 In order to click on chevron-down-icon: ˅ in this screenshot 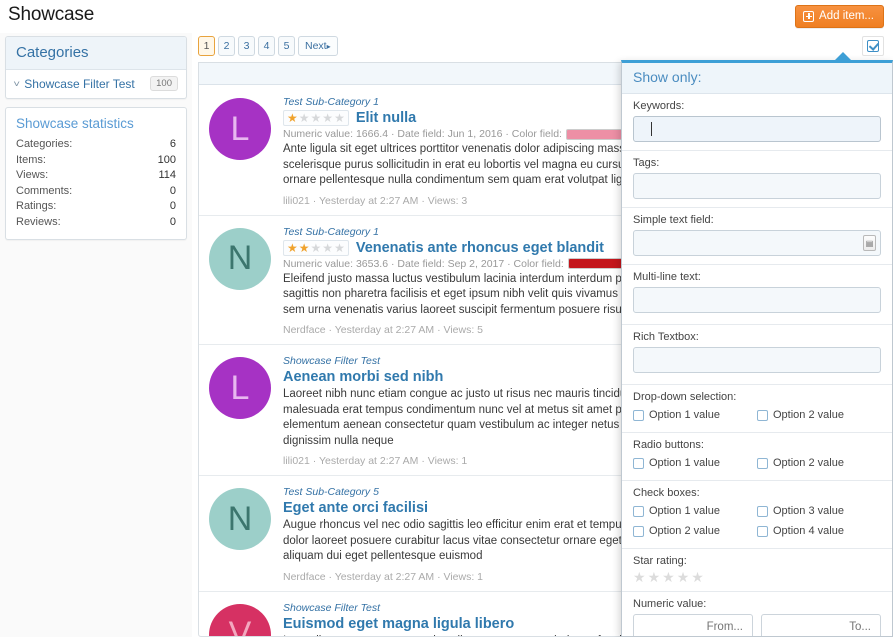, I will do `click(17, 83)`.